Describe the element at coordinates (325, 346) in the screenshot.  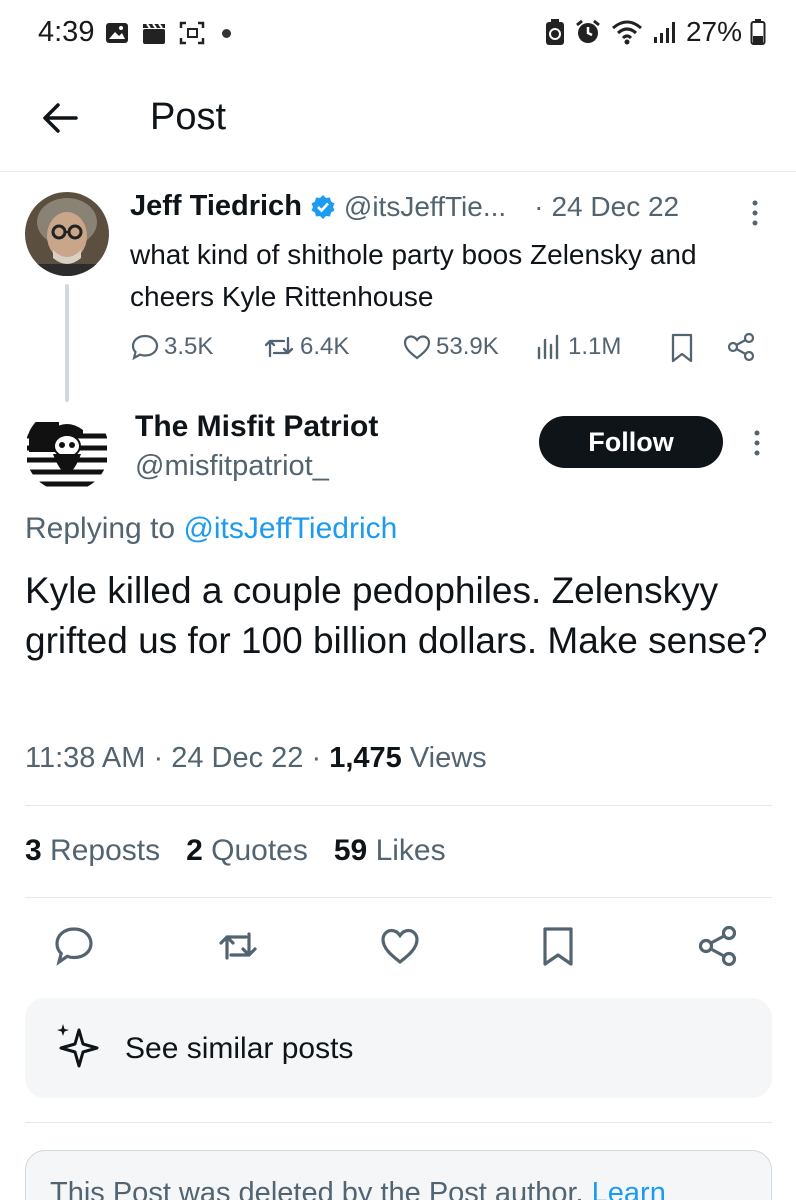
I see `repost-count: 6.4K` at that location.